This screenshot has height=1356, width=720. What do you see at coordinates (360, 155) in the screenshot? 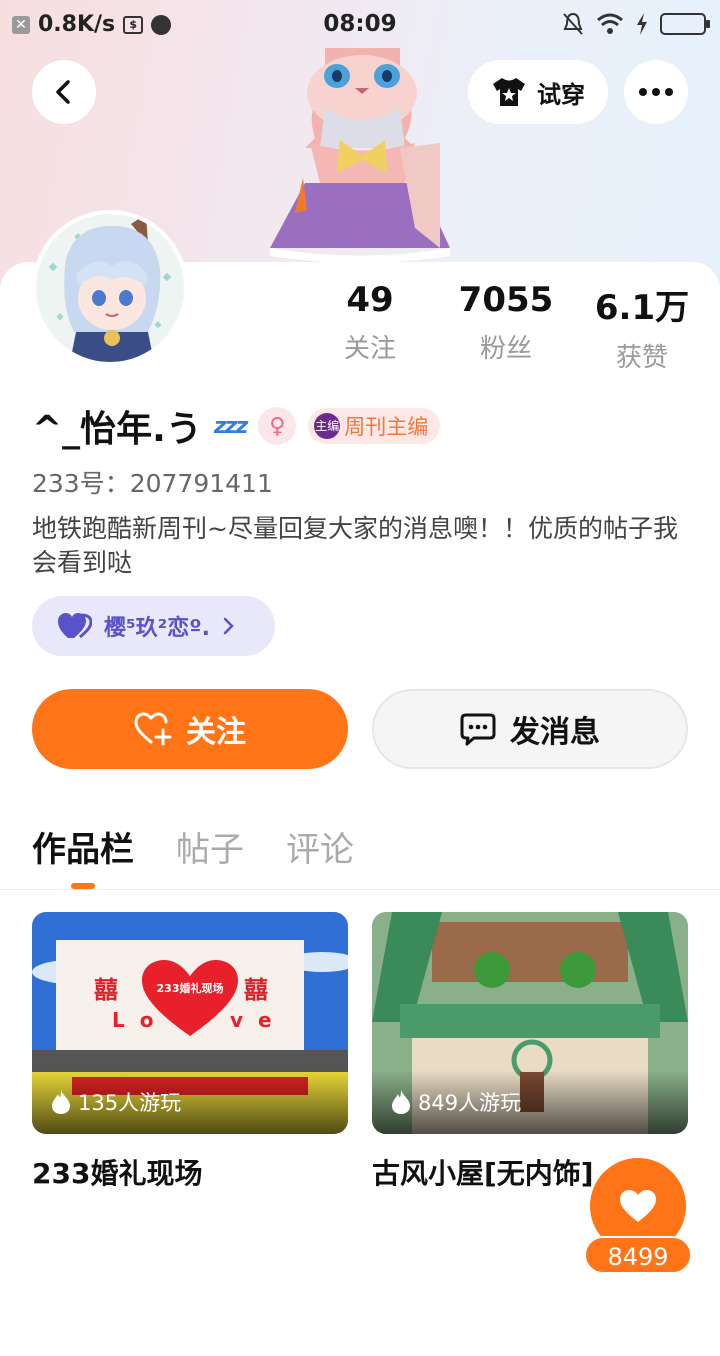
I see `character-illustration` at bounding box center [360, 155].